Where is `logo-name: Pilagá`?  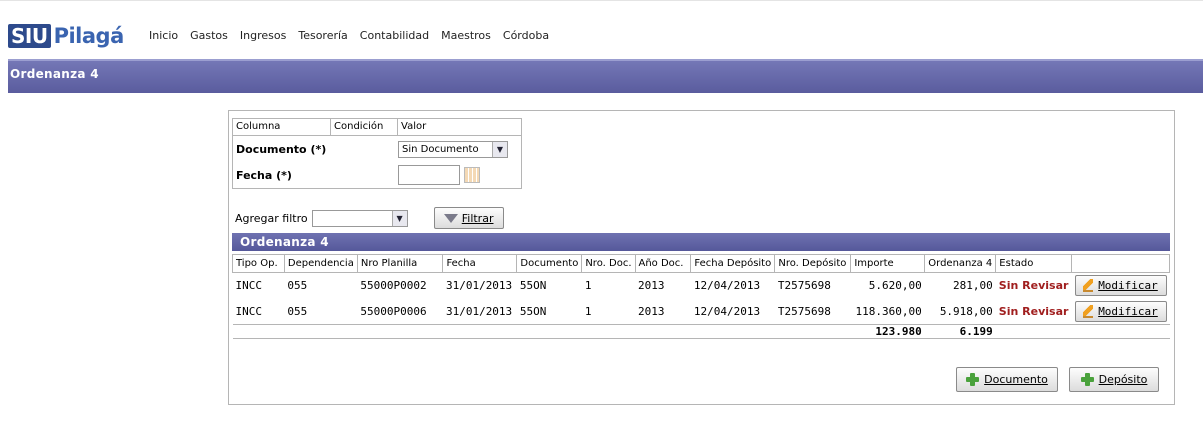
logo-name: Pilagá is located at coordinates (89, 36).